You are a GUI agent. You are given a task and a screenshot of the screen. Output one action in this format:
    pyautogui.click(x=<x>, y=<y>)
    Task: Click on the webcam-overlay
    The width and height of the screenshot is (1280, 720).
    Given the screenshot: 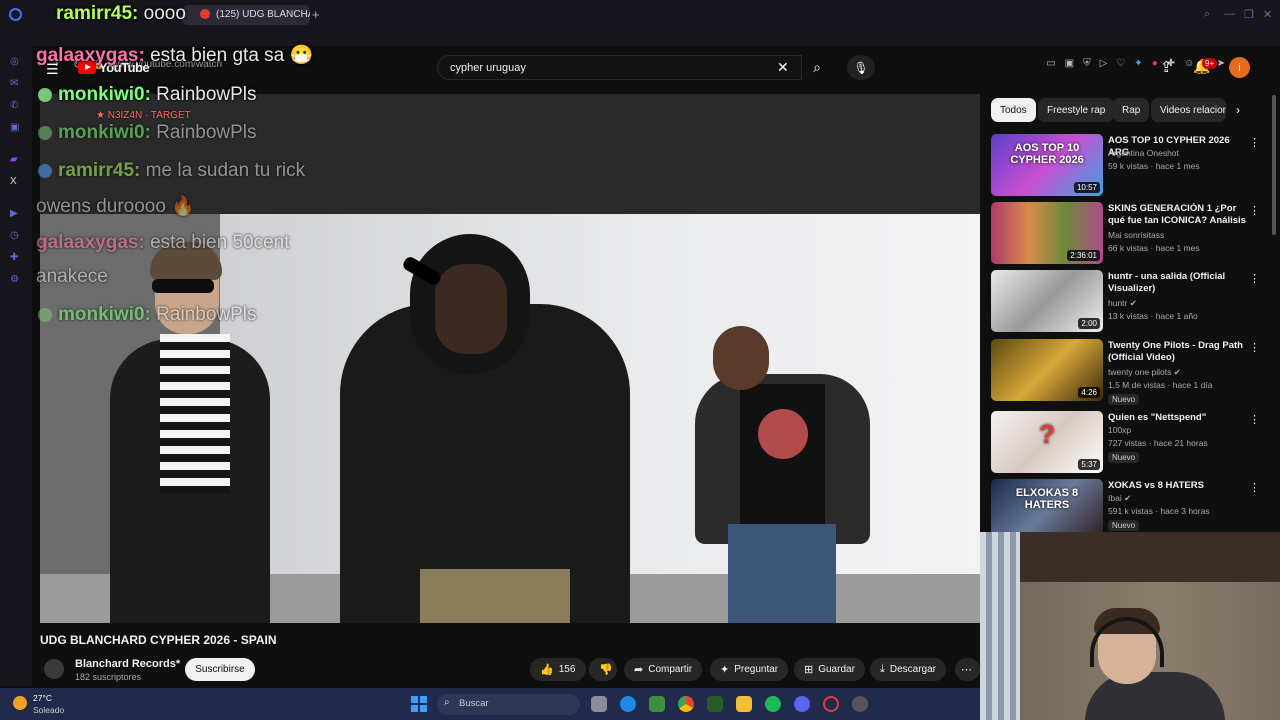 What is the action you would take?
    pyautogui.click(x=1130, y=626)
    